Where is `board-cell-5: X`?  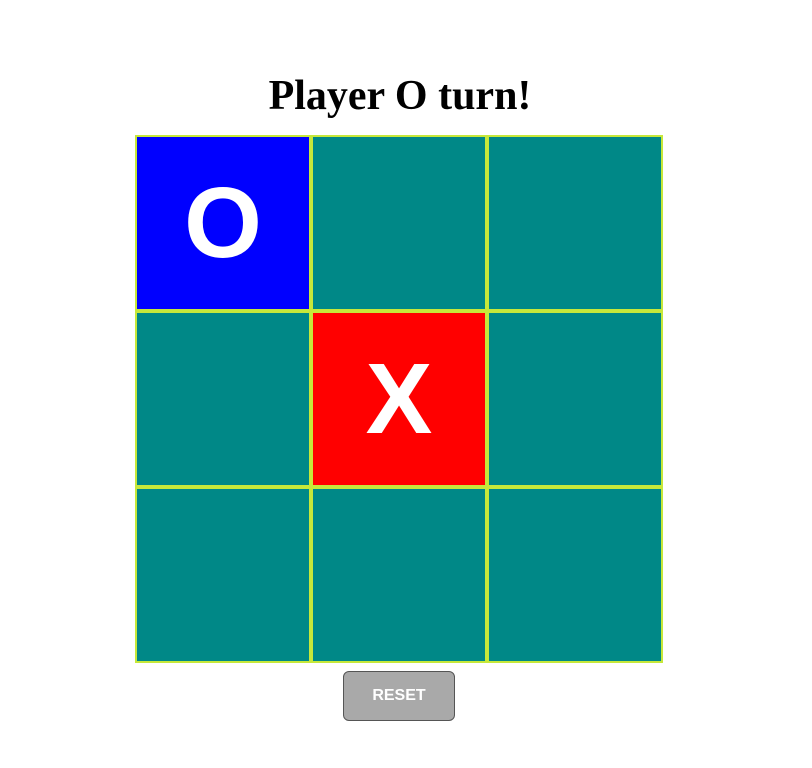
board-cell-5: X is located at coordinates (399, 399).